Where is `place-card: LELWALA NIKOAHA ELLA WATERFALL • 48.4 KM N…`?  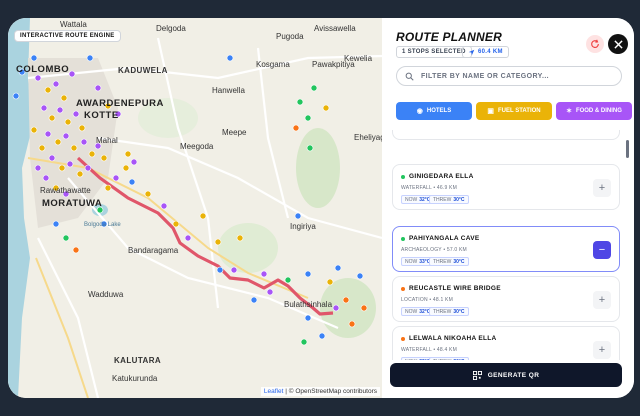 place-card: LELWALA NIKOAHA ELLA WATERFALL • 48.4 KM N… is located at coordinates (506, 343).